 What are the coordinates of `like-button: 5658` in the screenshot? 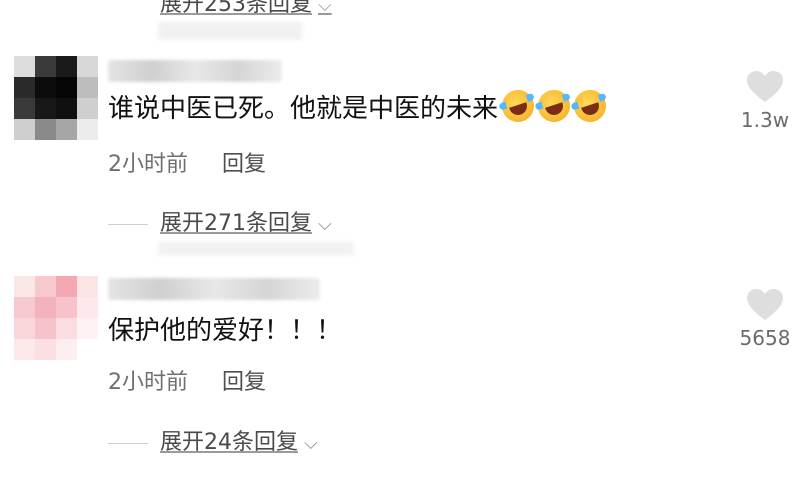 It's located at (765, 319).